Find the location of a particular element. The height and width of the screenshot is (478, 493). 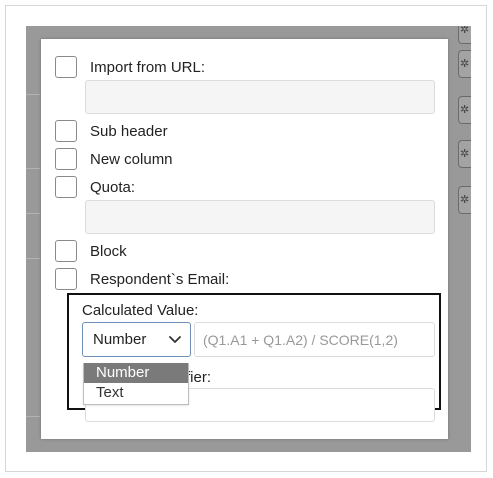

option-sub-header: Sub header is located at coordinates (111, 131).